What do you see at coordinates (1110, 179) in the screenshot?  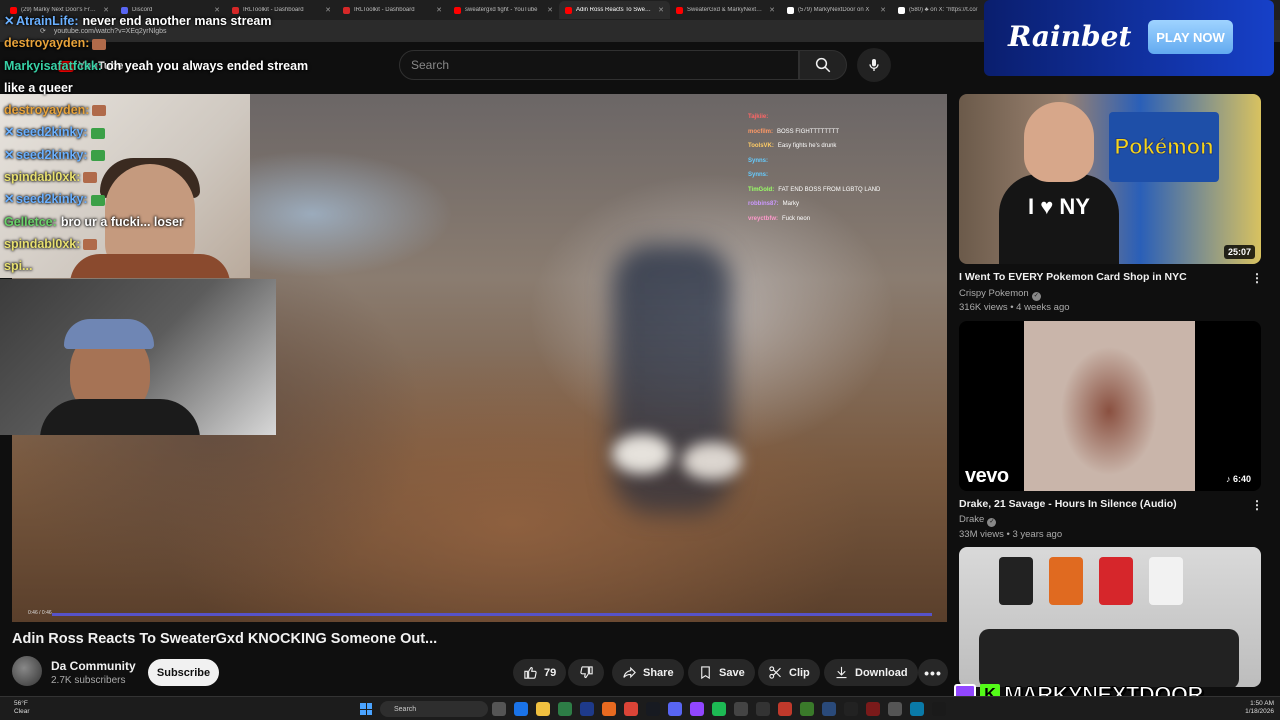 I see `recommended-thumbnail: Pokémon I ♥ NY 25:07` at bounding box center [1110, 179].